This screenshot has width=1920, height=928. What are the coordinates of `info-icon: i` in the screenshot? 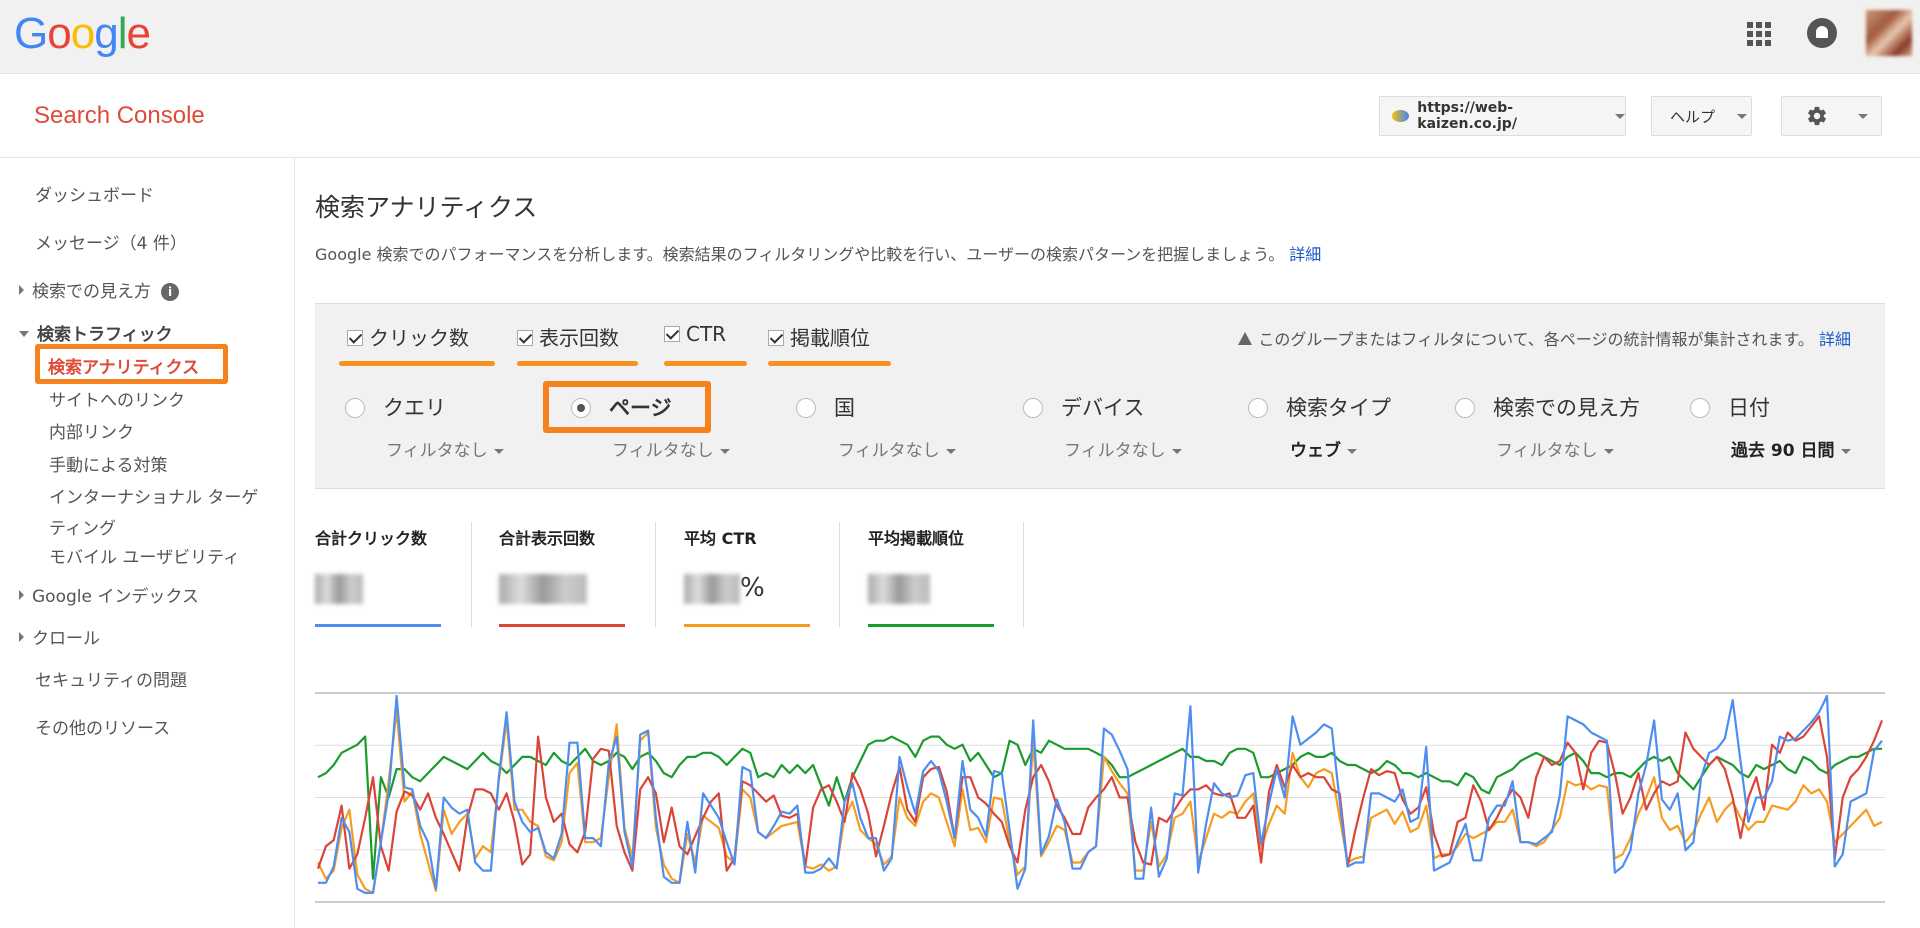 It's located at (170, 292).